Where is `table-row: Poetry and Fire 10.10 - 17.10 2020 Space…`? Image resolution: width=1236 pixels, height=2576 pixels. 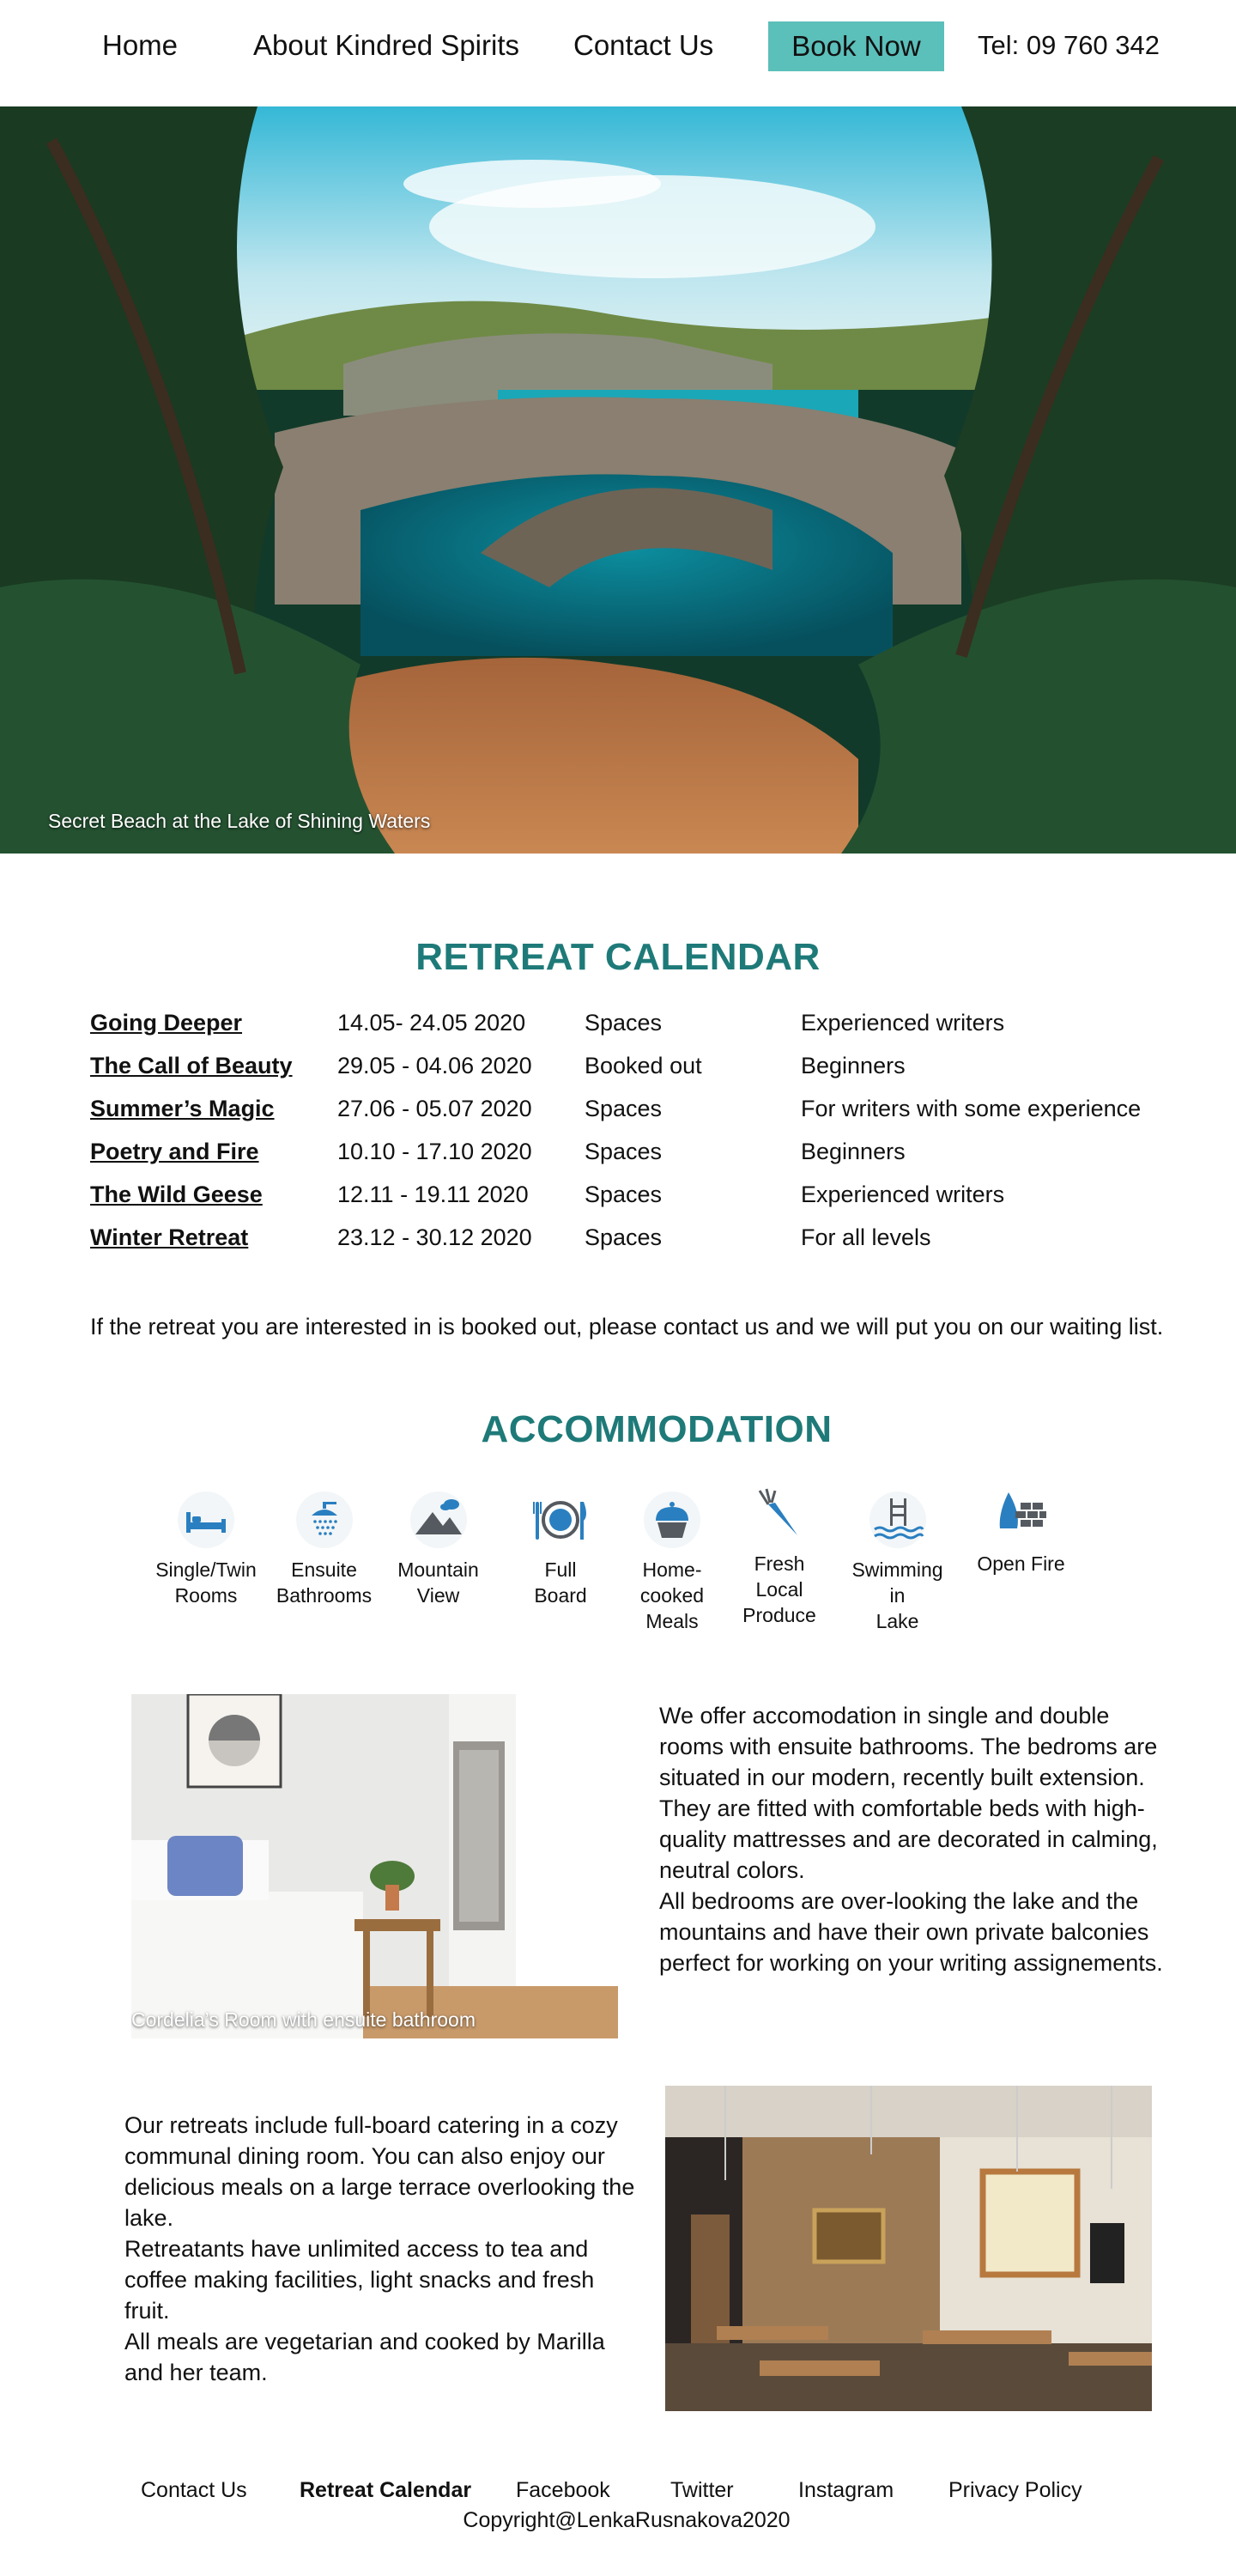 table-row: Poetry and Fire 10.10 - 17.10 2020 Space… is located at coordinates (648, 1160).